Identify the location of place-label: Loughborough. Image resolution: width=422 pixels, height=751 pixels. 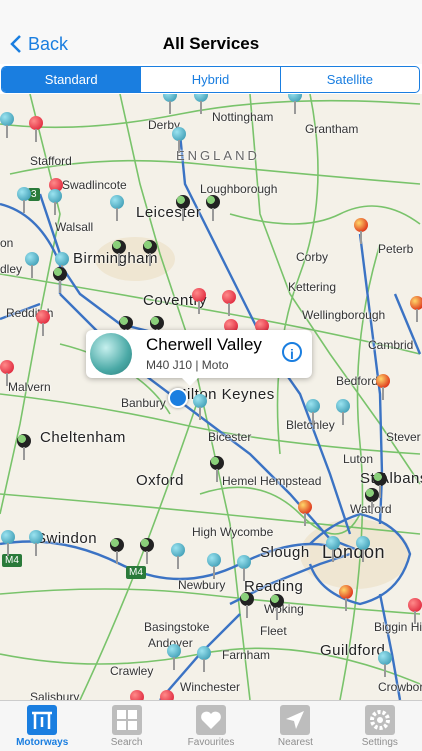
(239, 189).